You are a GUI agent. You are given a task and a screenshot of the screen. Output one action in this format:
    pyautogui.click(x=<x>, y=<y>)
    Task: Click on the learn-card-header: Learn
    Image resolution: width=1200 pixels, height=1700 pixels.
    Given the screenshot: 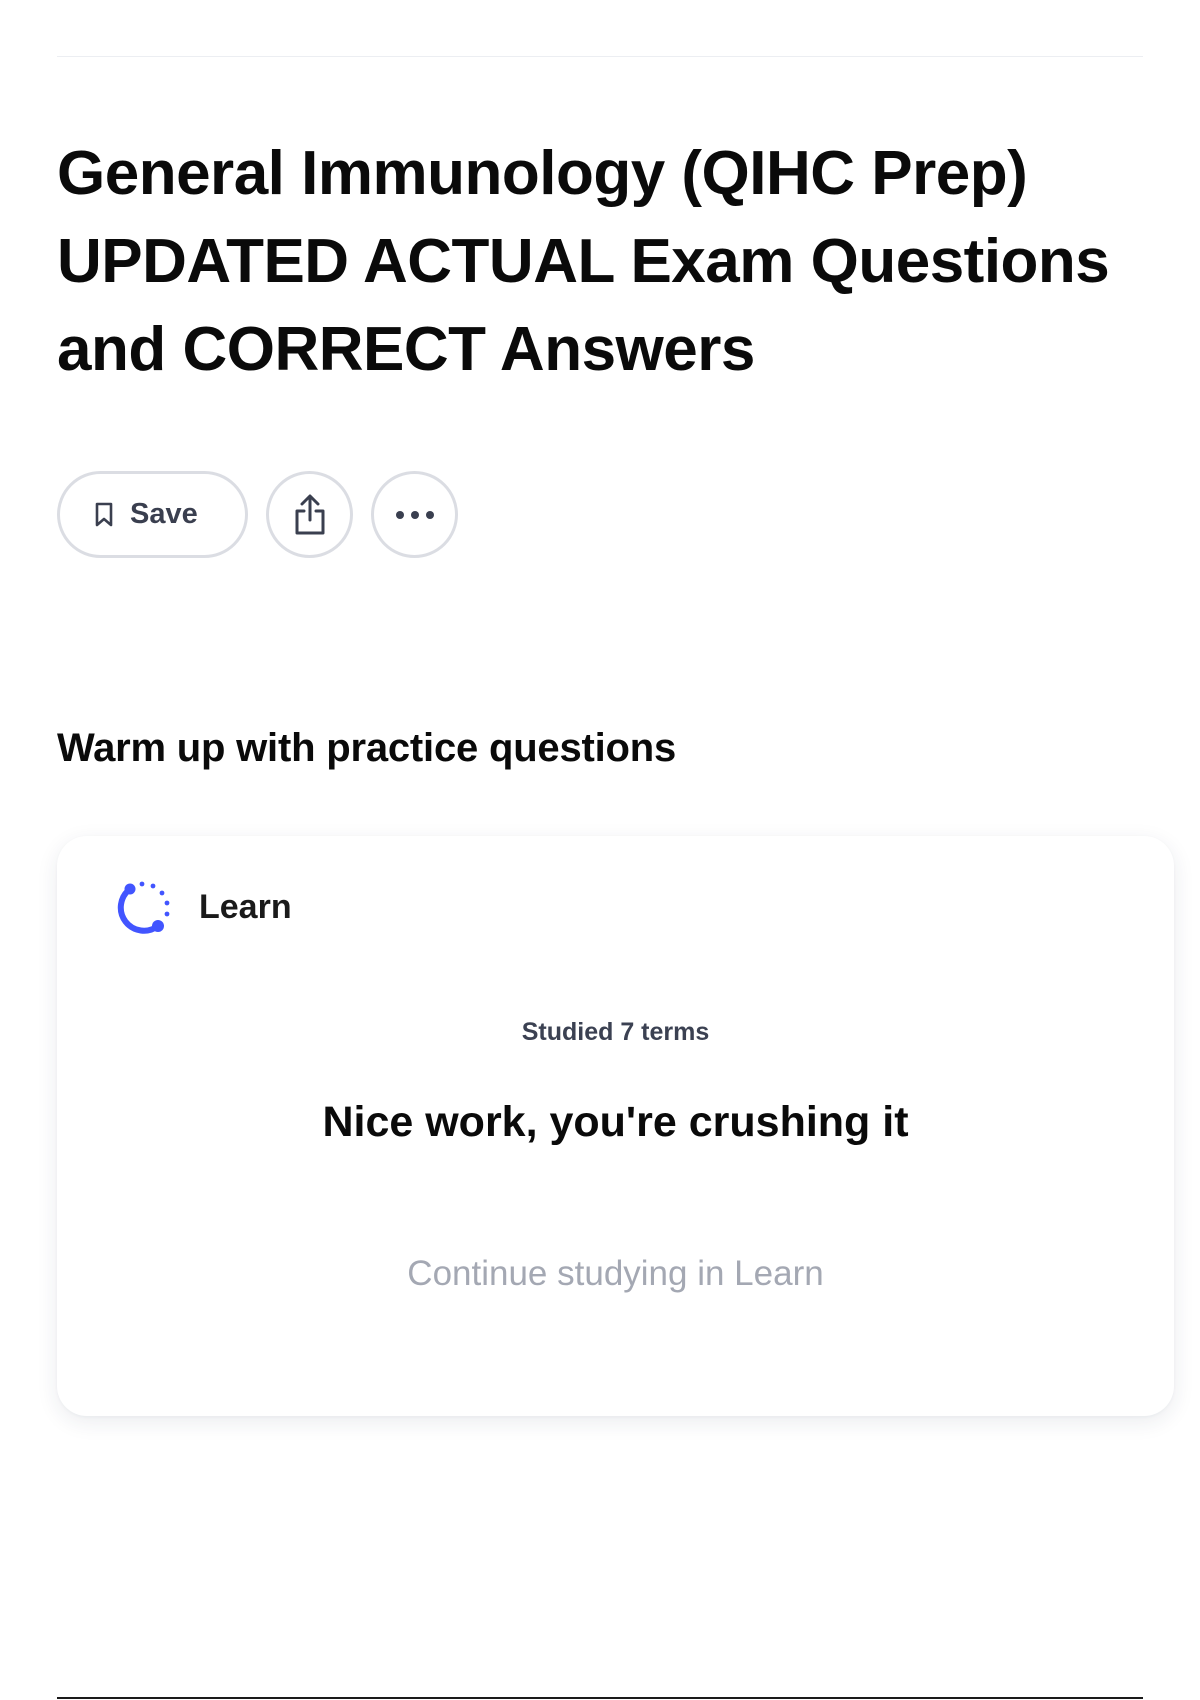 What is the action you would take?
    pyautogui.click(x=203, y=907)
    